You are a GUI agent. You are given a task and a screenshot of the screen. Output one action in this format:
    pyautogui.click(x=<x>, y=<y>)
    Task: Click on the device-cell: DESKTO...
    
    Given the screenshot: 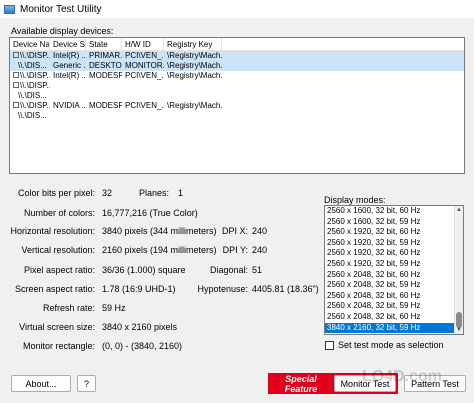 What is the action you would take?
    pyautogui.click(x=104, y=66)
    